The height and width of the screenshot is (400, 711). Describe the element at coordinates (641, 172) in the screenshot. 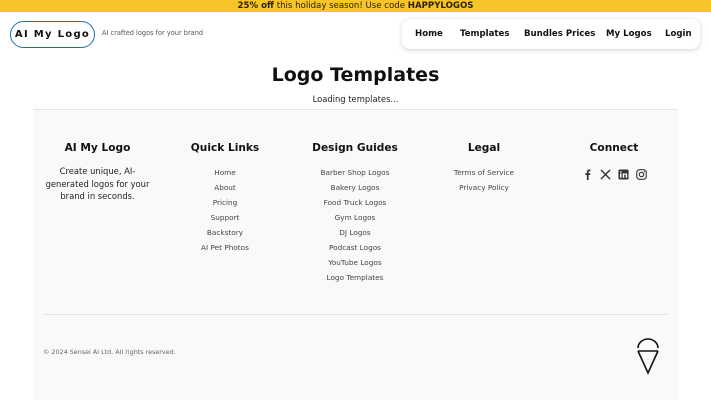

I see `instagram-icon` at that location.